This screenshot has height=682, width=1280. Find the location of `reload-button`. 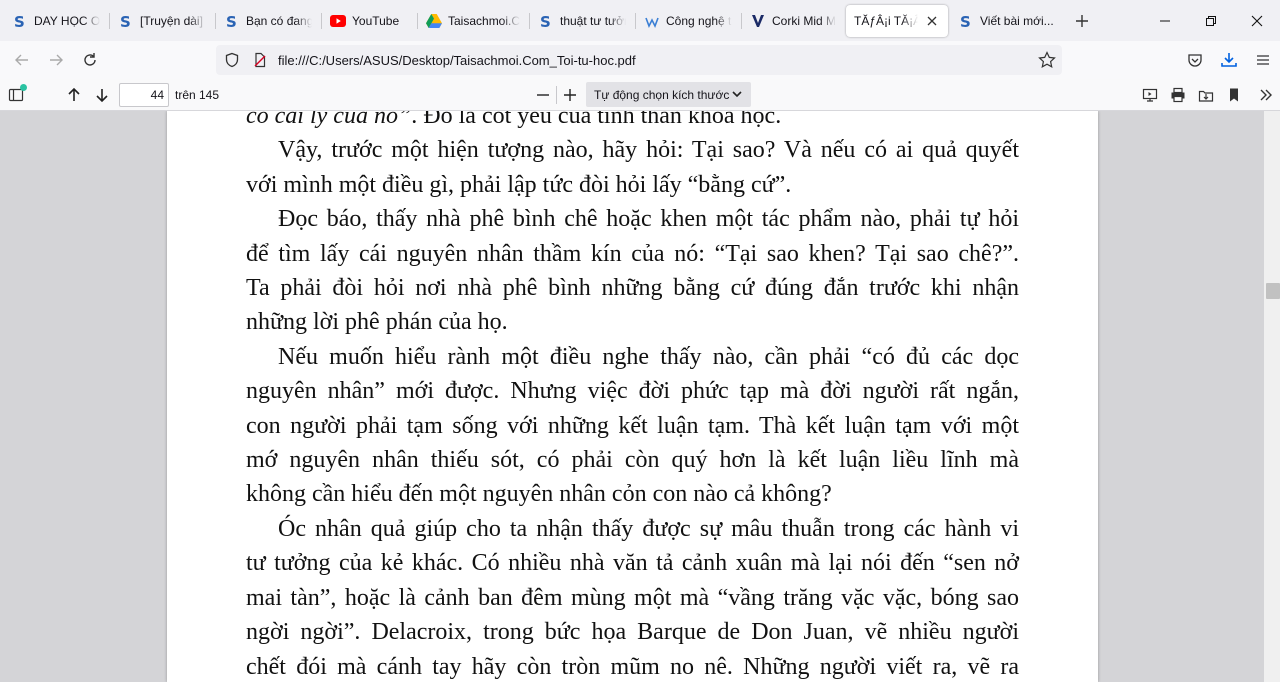

reload-button is located at coordinates (90, 60).